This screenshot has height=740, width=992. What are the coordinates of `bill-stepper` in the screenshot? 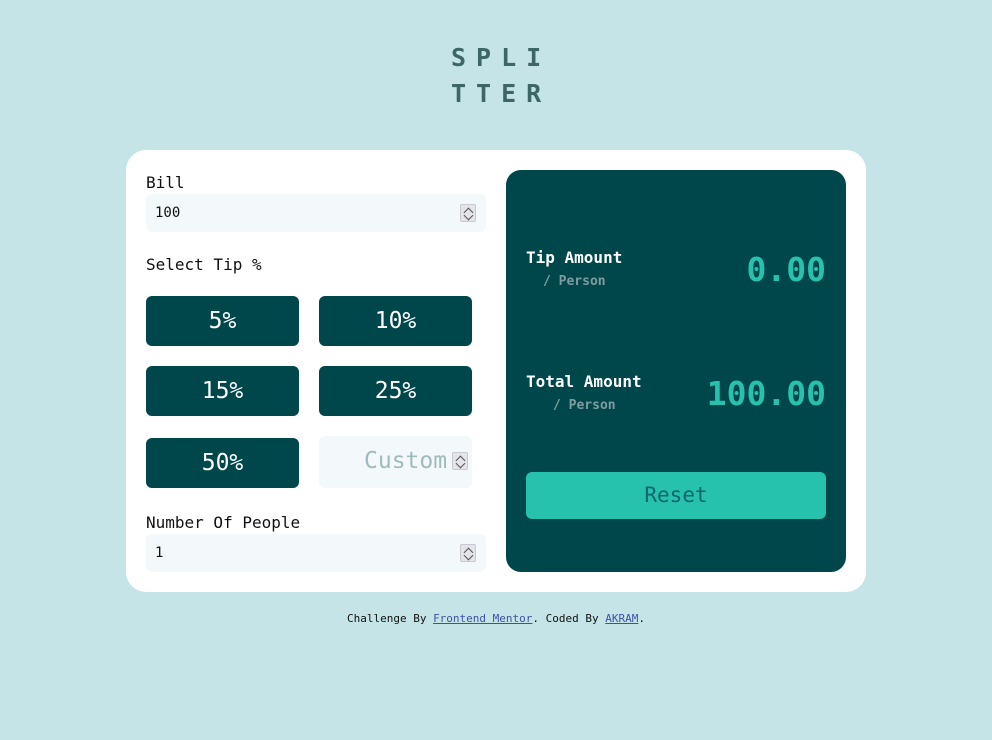 It's located at (468, 213).